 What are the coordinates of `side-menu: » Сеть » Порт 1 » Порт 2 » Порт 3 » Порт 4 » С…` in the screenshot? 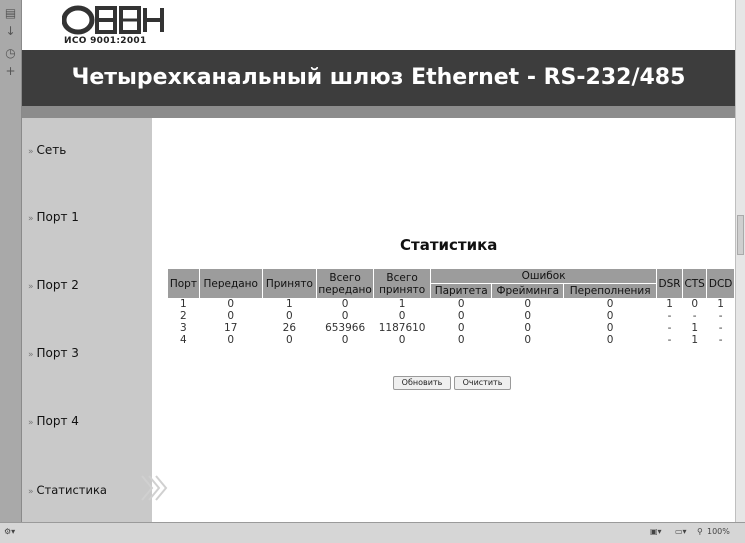 It's located at (87, 320).